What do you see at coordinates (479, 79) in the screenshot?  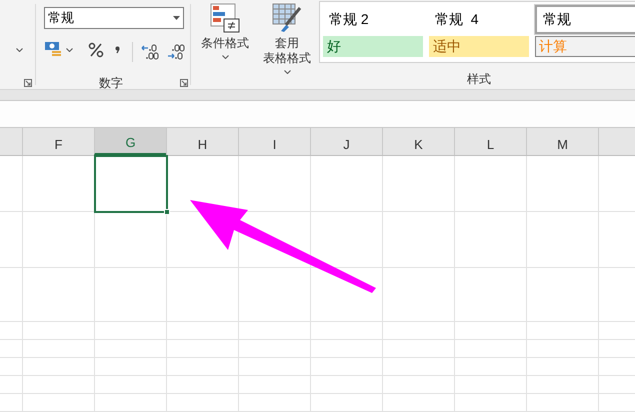 I see `group-label: 样式` at bounding box center [479, 79].